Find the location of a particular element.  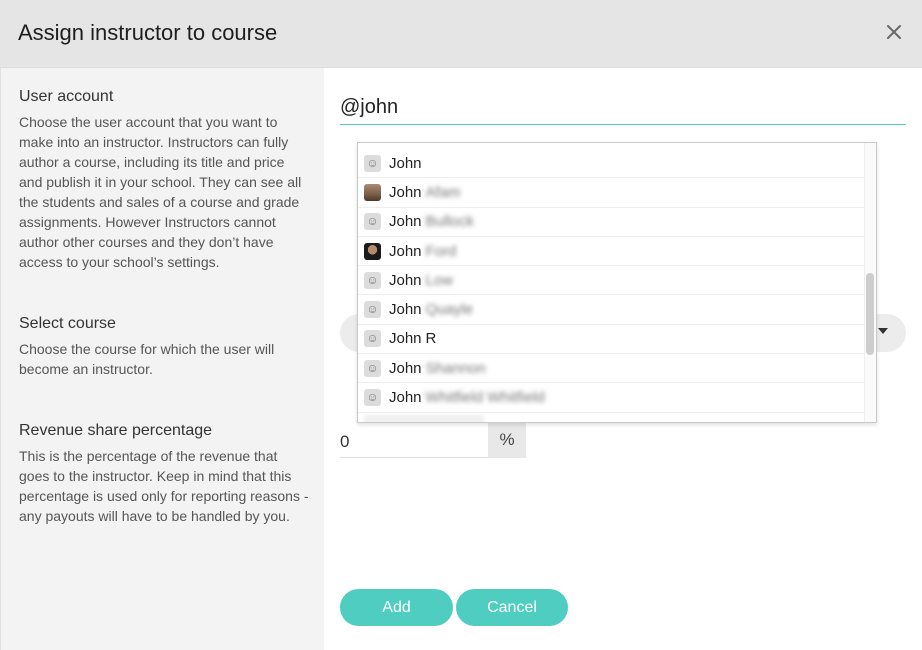

user-option: ☺ John R is located at coordinates (611, 340).